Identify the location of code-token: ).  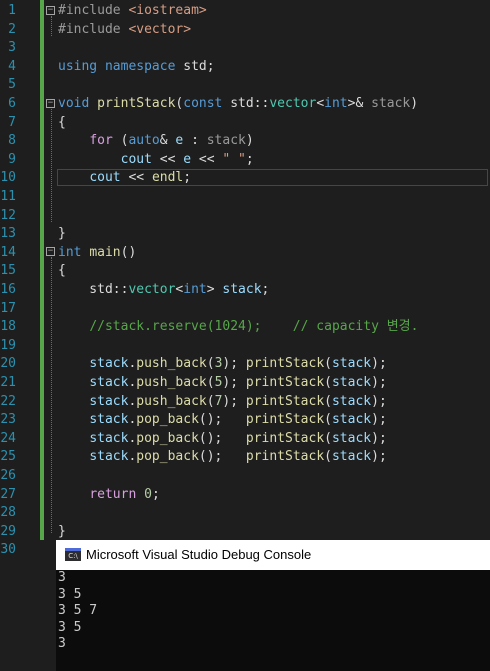
(249, 141).